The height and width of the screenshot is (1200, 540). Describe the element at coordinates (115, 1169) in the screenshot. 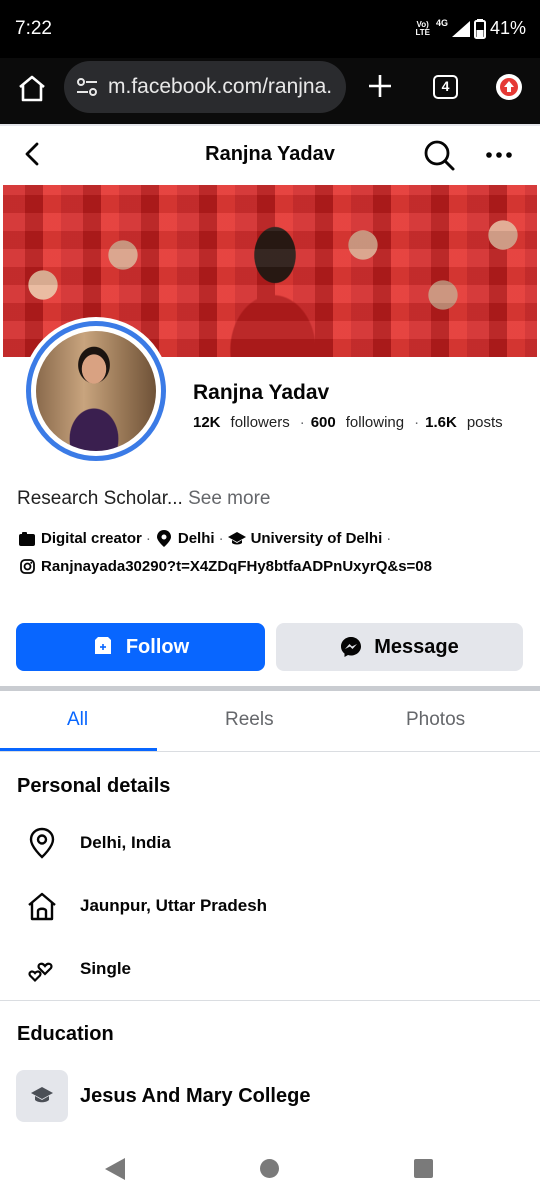

I see `nav-back-icon` at that location.